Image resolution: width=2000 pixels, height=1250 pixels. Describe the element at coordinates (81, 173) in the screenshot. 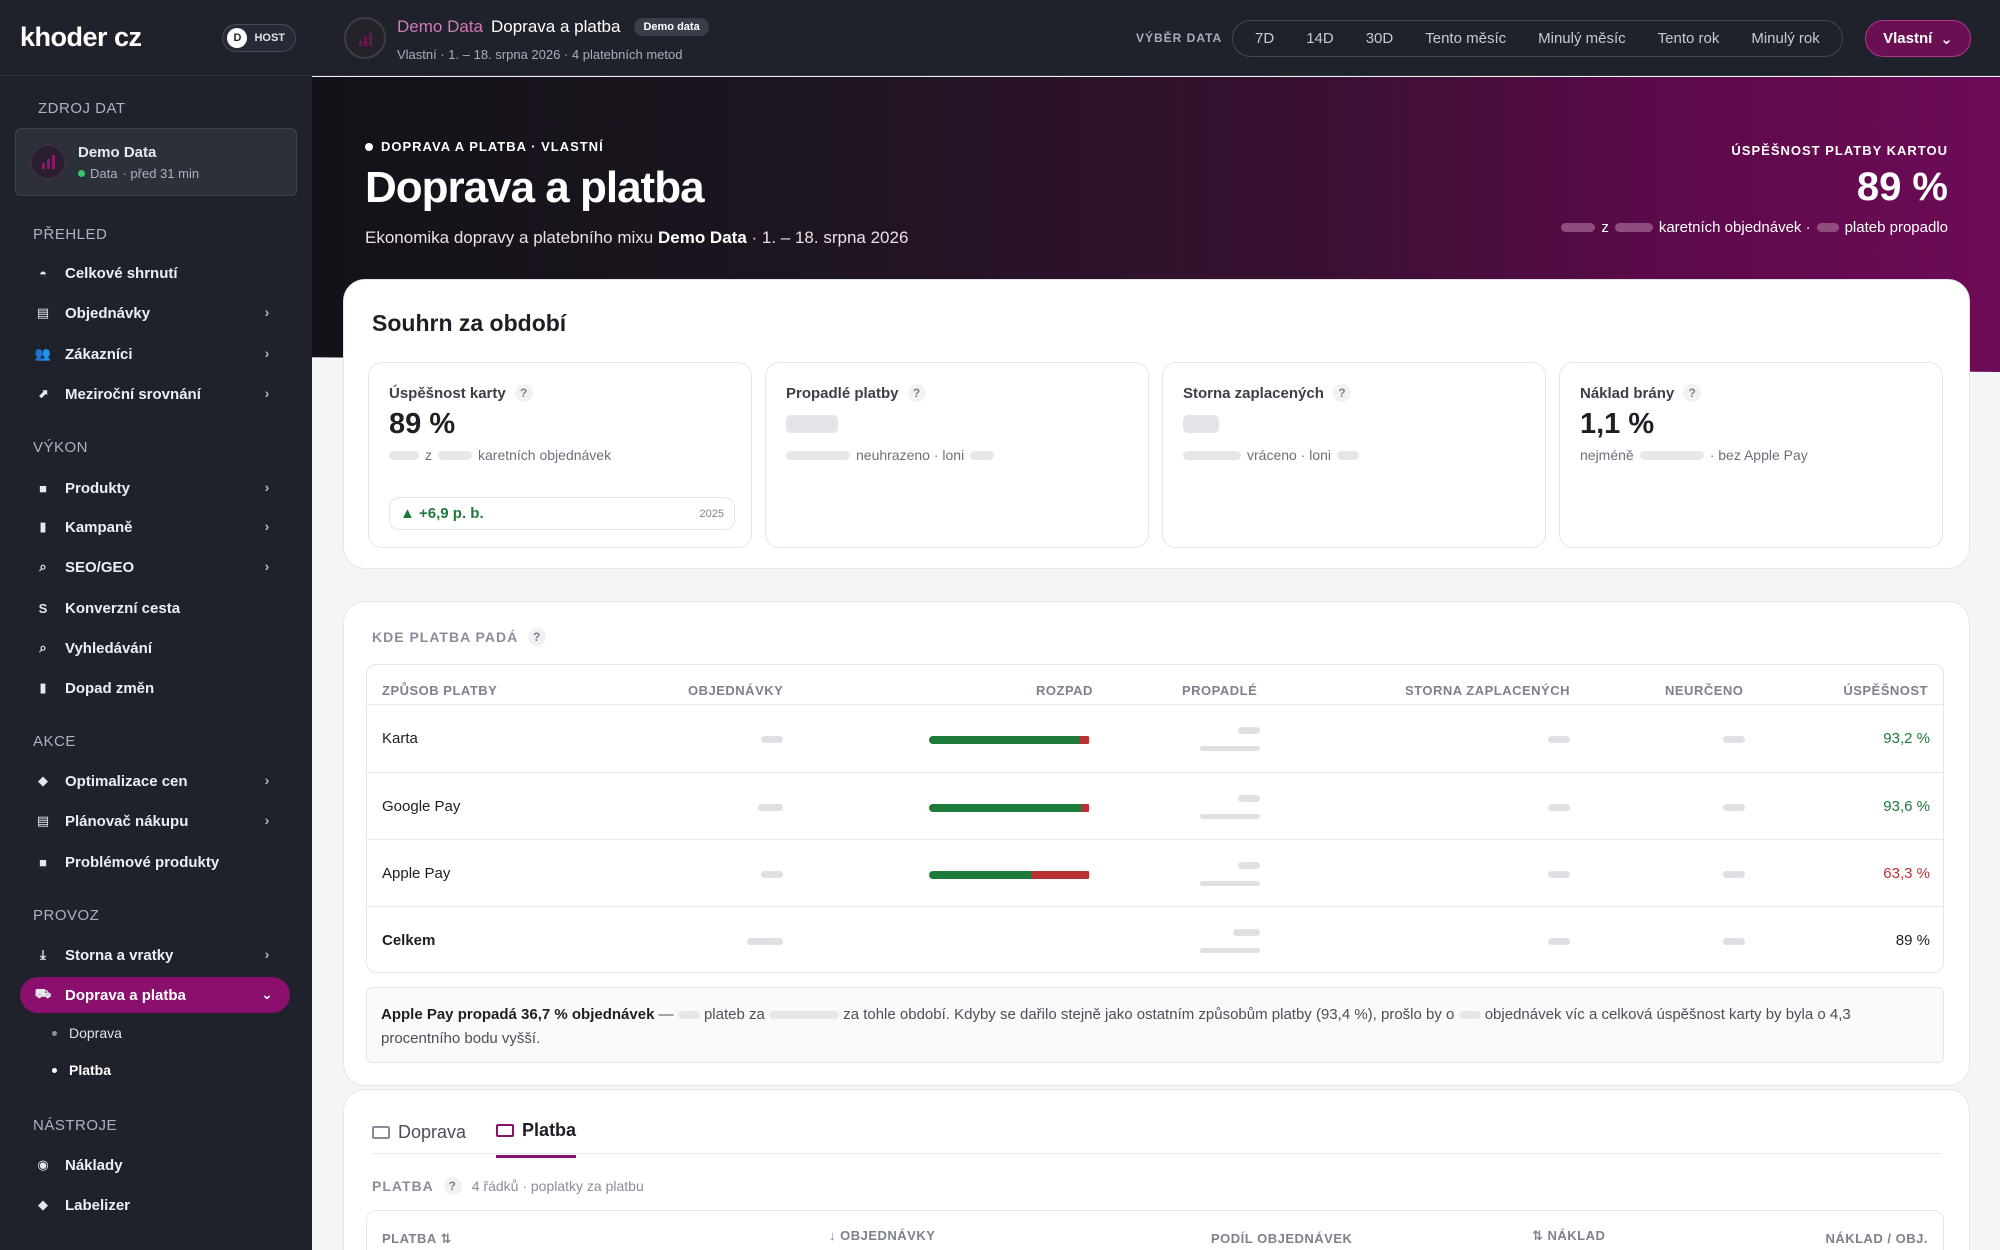

I see `status-dot-icon` at that location.